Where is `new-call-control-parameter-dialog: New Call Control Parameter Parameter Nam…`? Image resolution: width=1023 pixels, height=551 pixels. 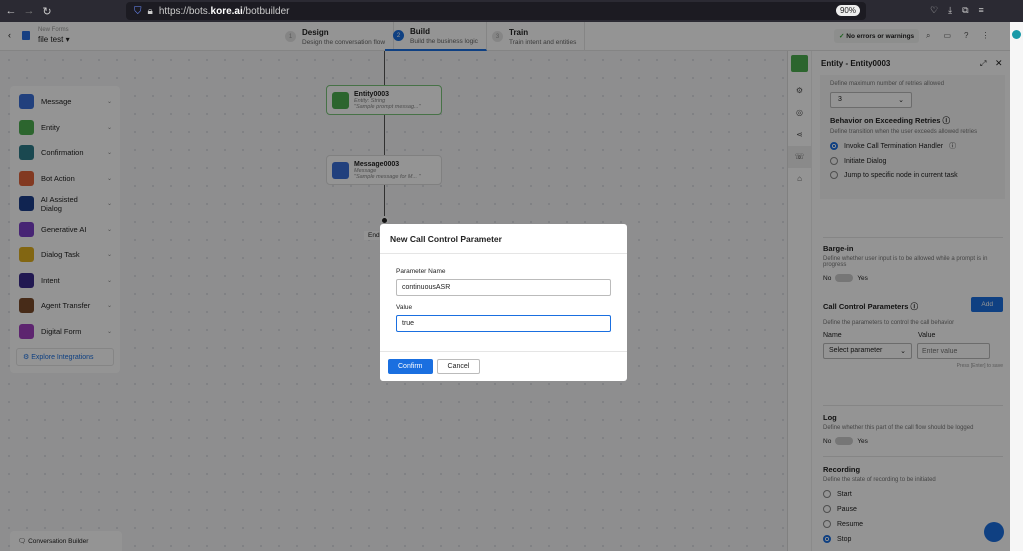
new-call-control-parameter-dialog: New Call Control Parameter Parameter Nam… is located at coordinates (503, 302).